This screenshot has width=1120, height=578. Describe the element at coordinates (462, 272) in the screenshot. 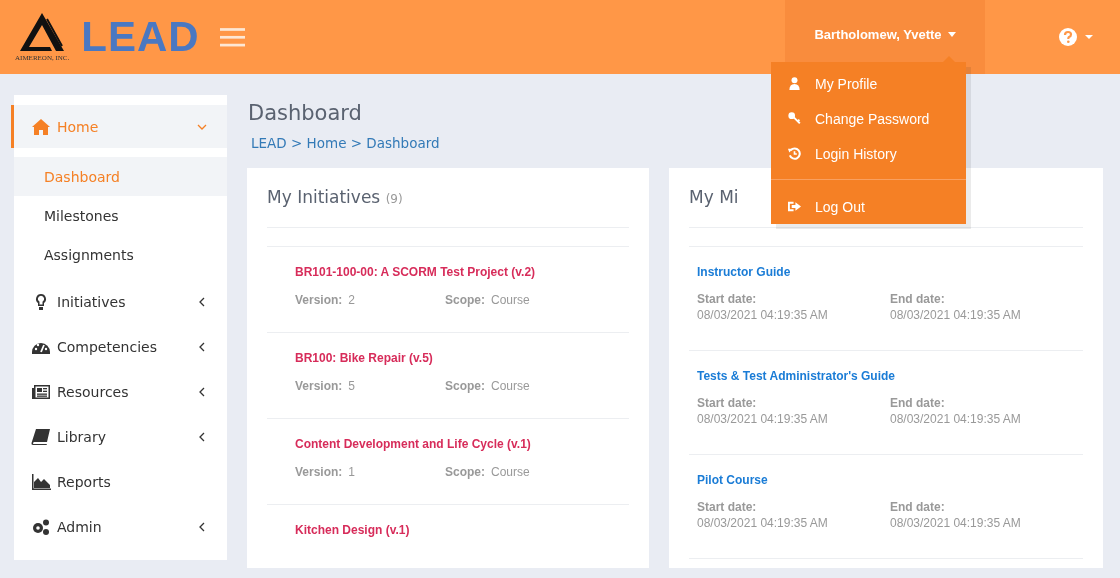

I see `initiative-link: BR101-100-00: A SCORM Test Project (v.2)` at that location.